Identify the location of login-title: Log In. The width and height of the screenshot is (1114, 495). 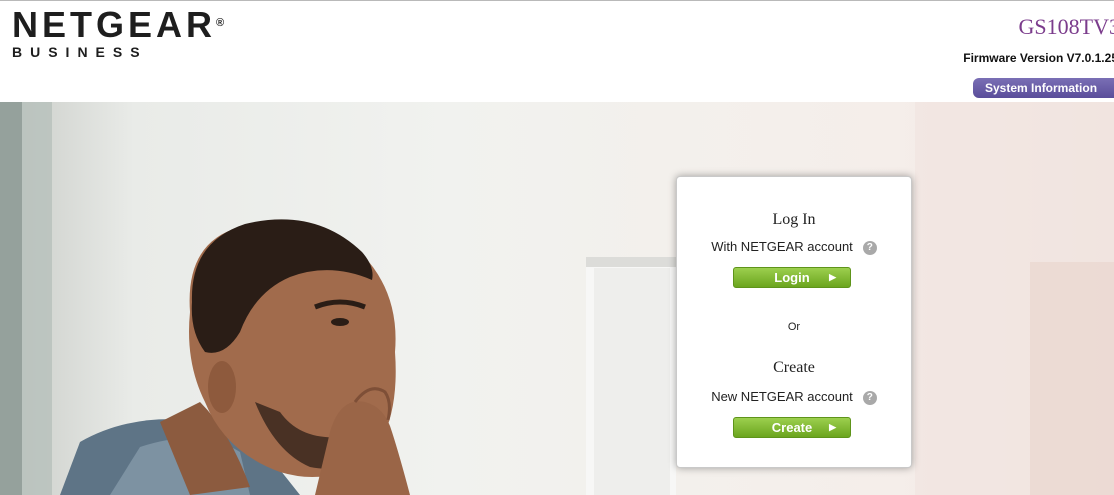
(794, 219).